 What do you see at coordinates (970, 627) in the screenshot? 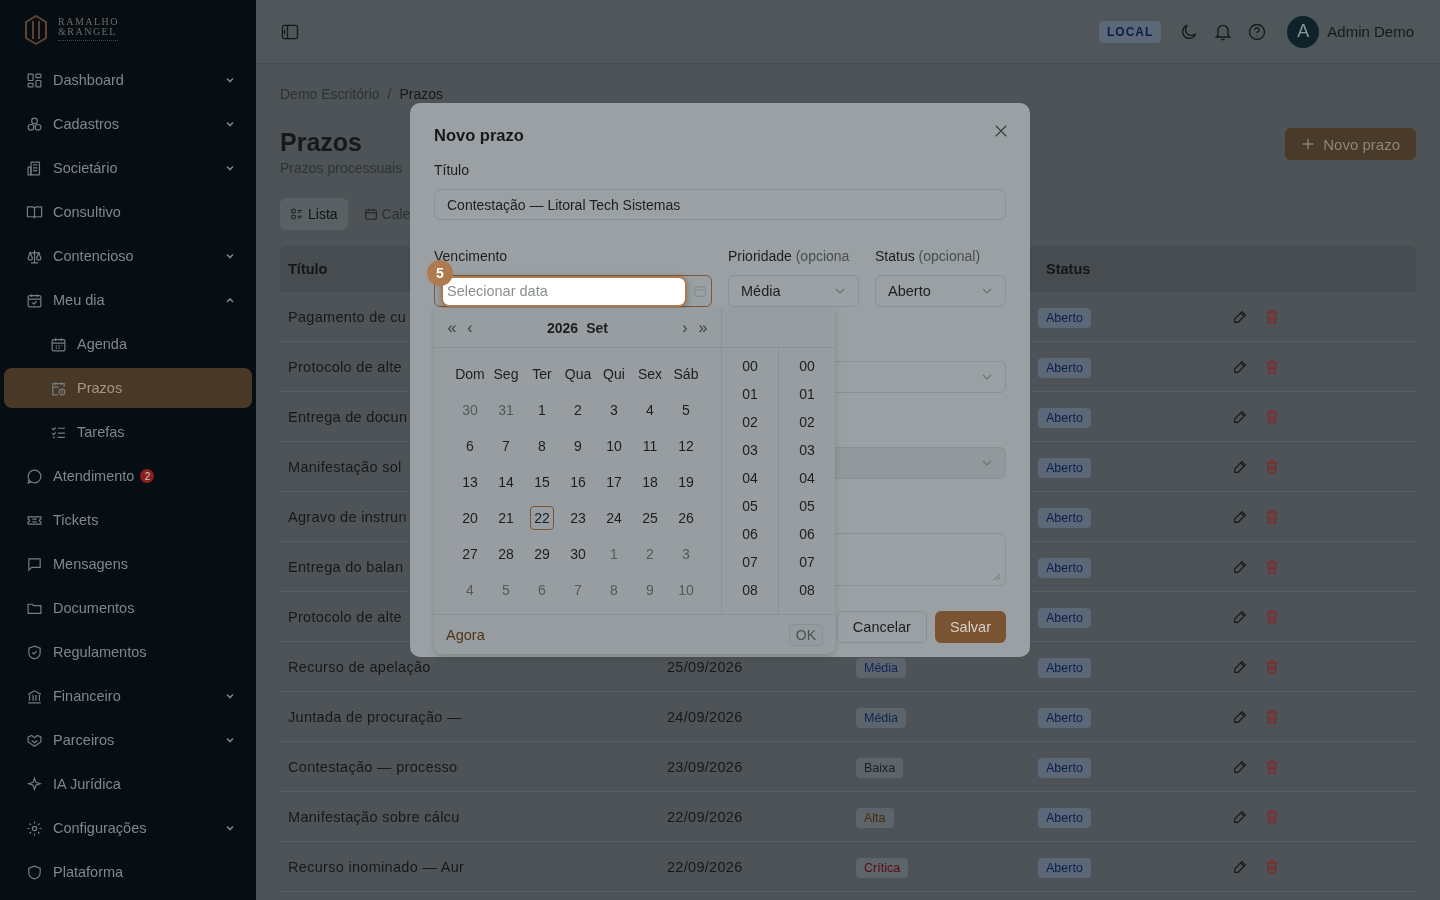
I see `save-button: Salvar` at bounding box center [970, 627].